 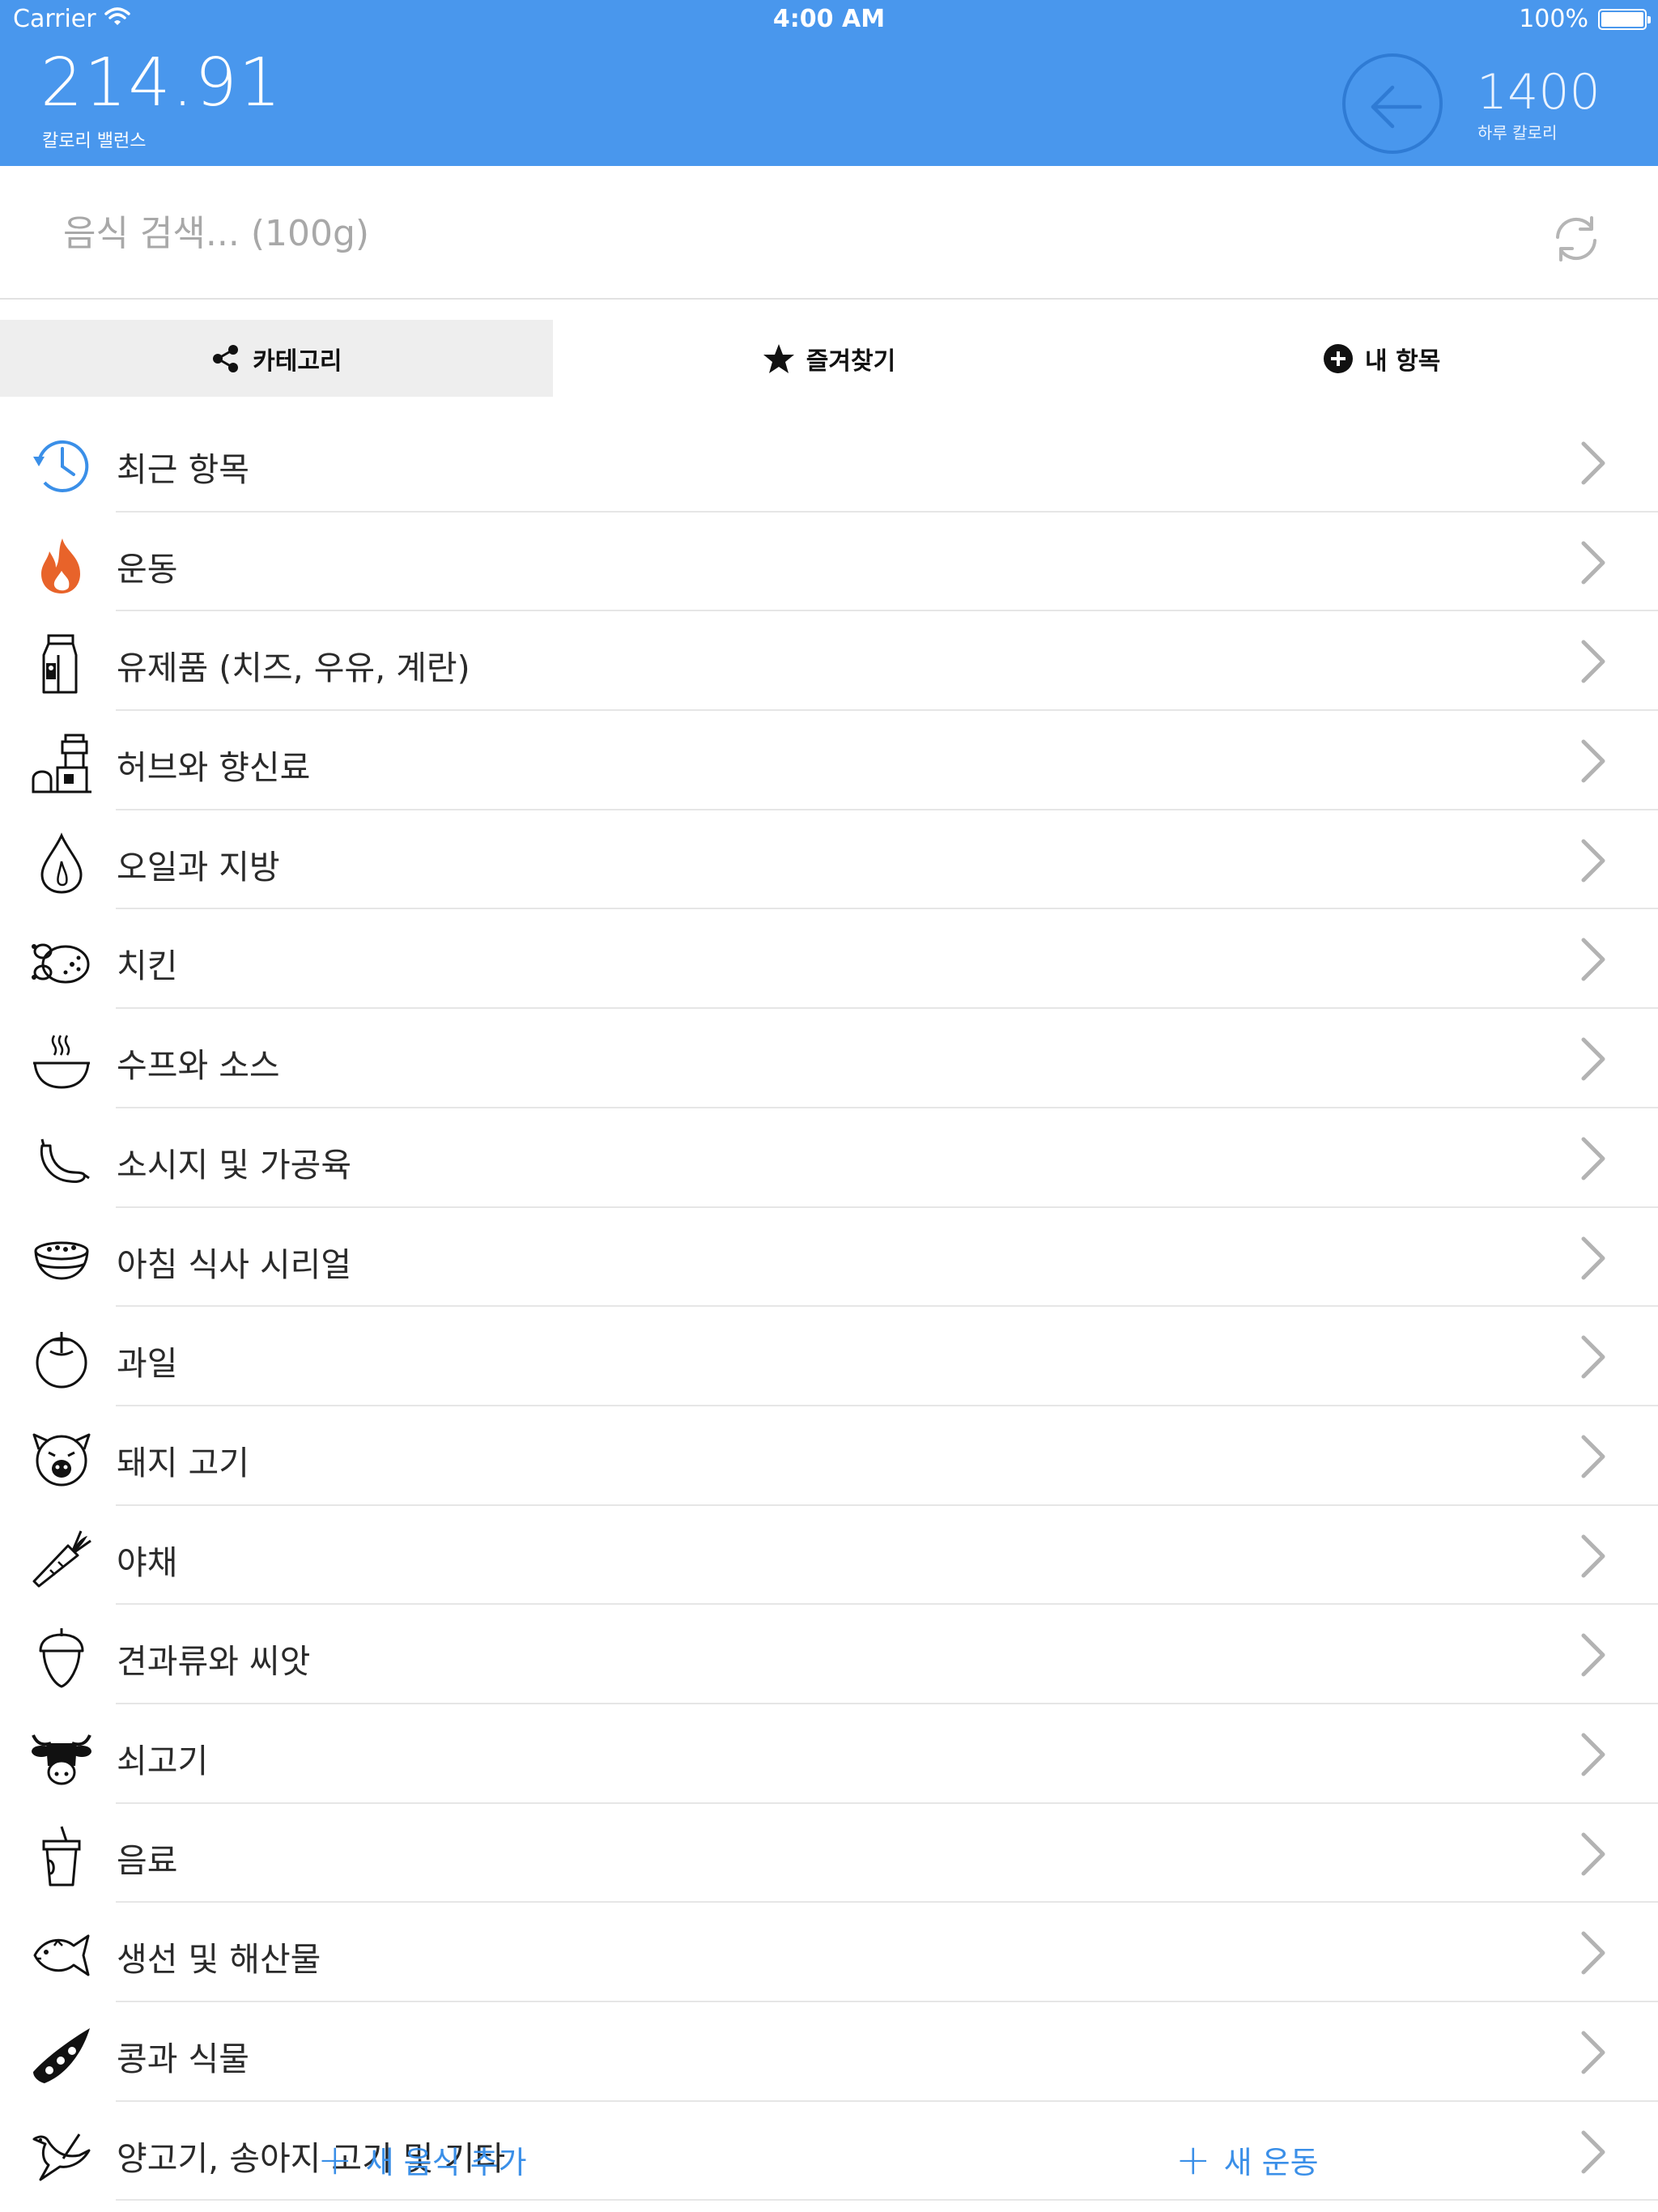 I want to click on bird-icon, so click(x=61, y=2154).